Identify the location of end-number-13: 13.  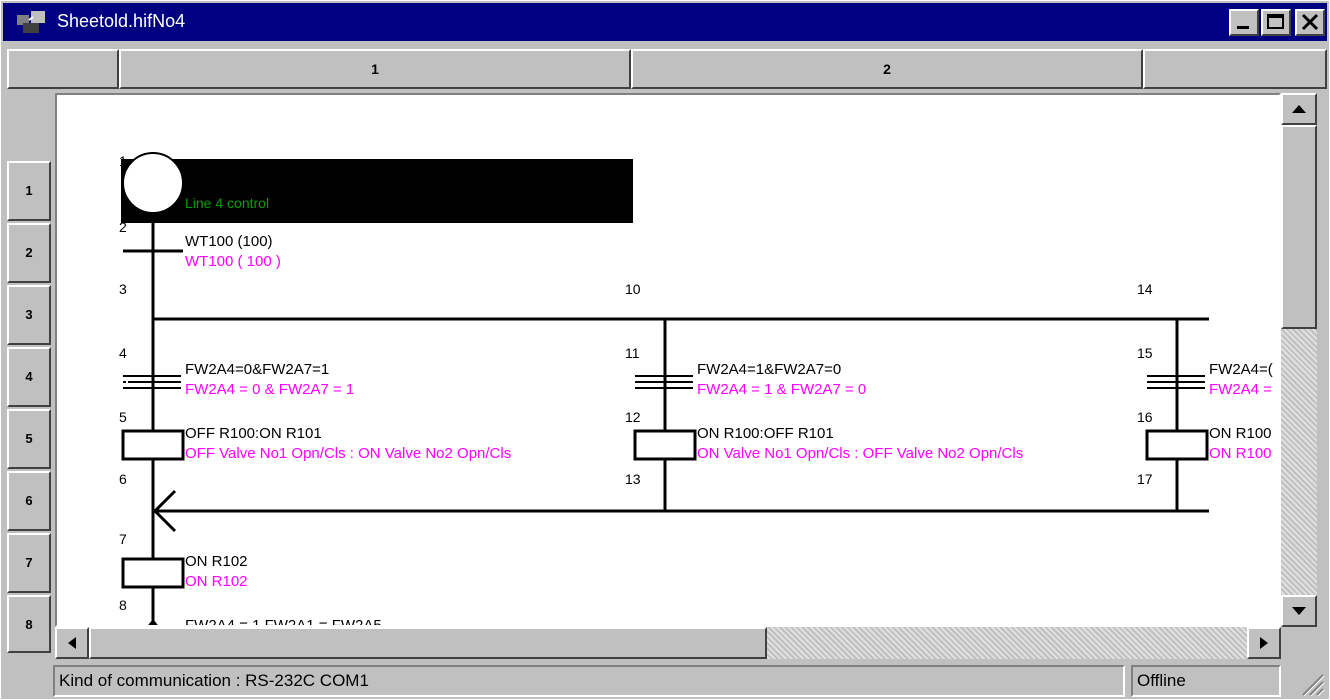
(633, 479).